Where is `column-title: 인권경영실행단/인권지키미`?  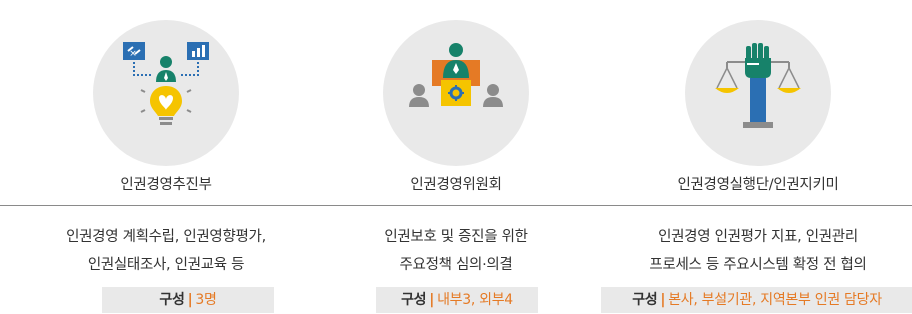
column-title: 인권경영실행단/인권지키미 is located at coordinates (758, 185).